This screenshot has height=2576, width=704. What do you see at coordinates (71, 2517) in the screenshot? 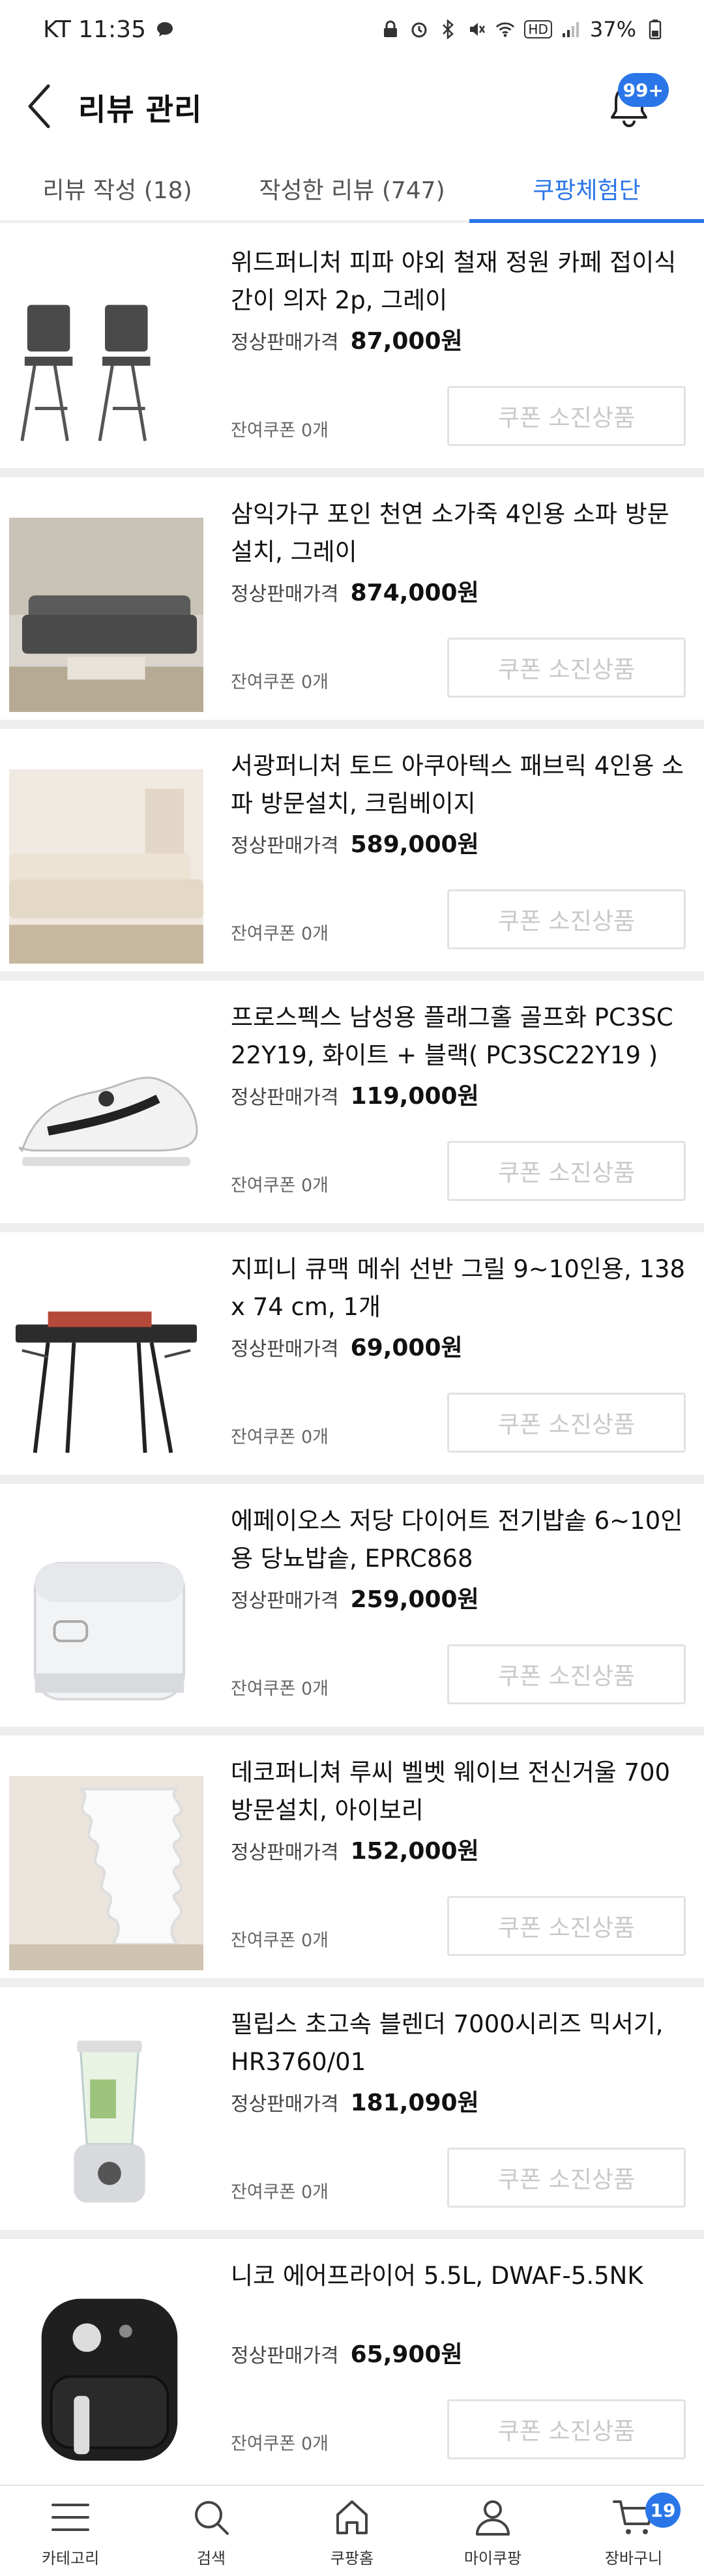
I see `menu-icon` at bounding box center [71, 2517].